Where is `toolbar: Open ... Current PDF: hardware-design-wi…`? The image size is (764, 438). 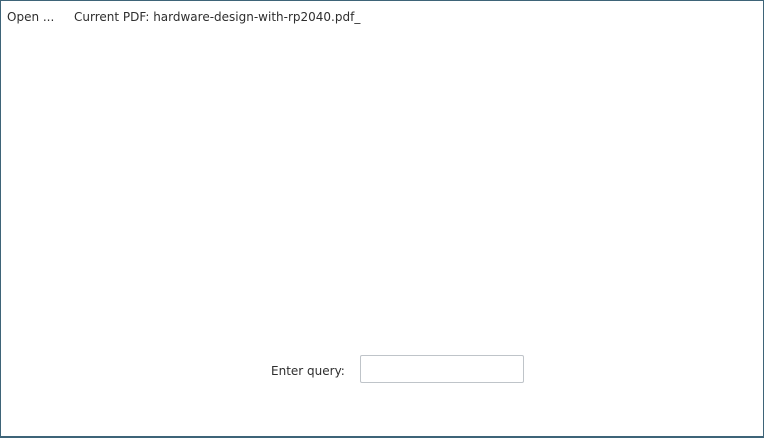
toolbar: Open ... Current PDF: hardware-design-wi… is located at coordinates (382, 16).